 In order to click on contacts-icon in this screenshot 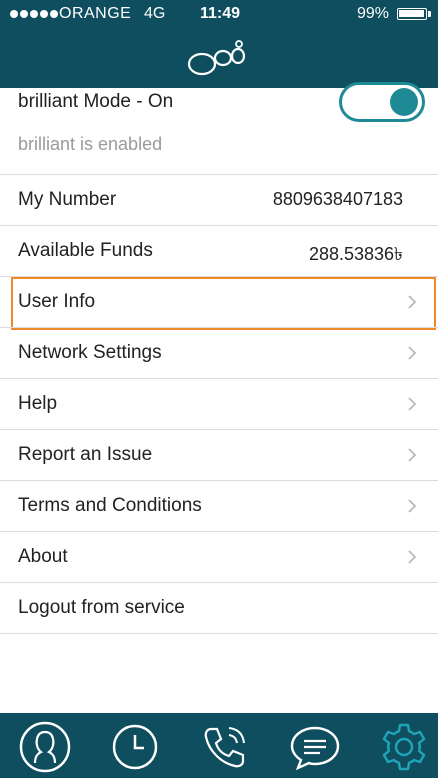, I will do `click(45, 747)`.